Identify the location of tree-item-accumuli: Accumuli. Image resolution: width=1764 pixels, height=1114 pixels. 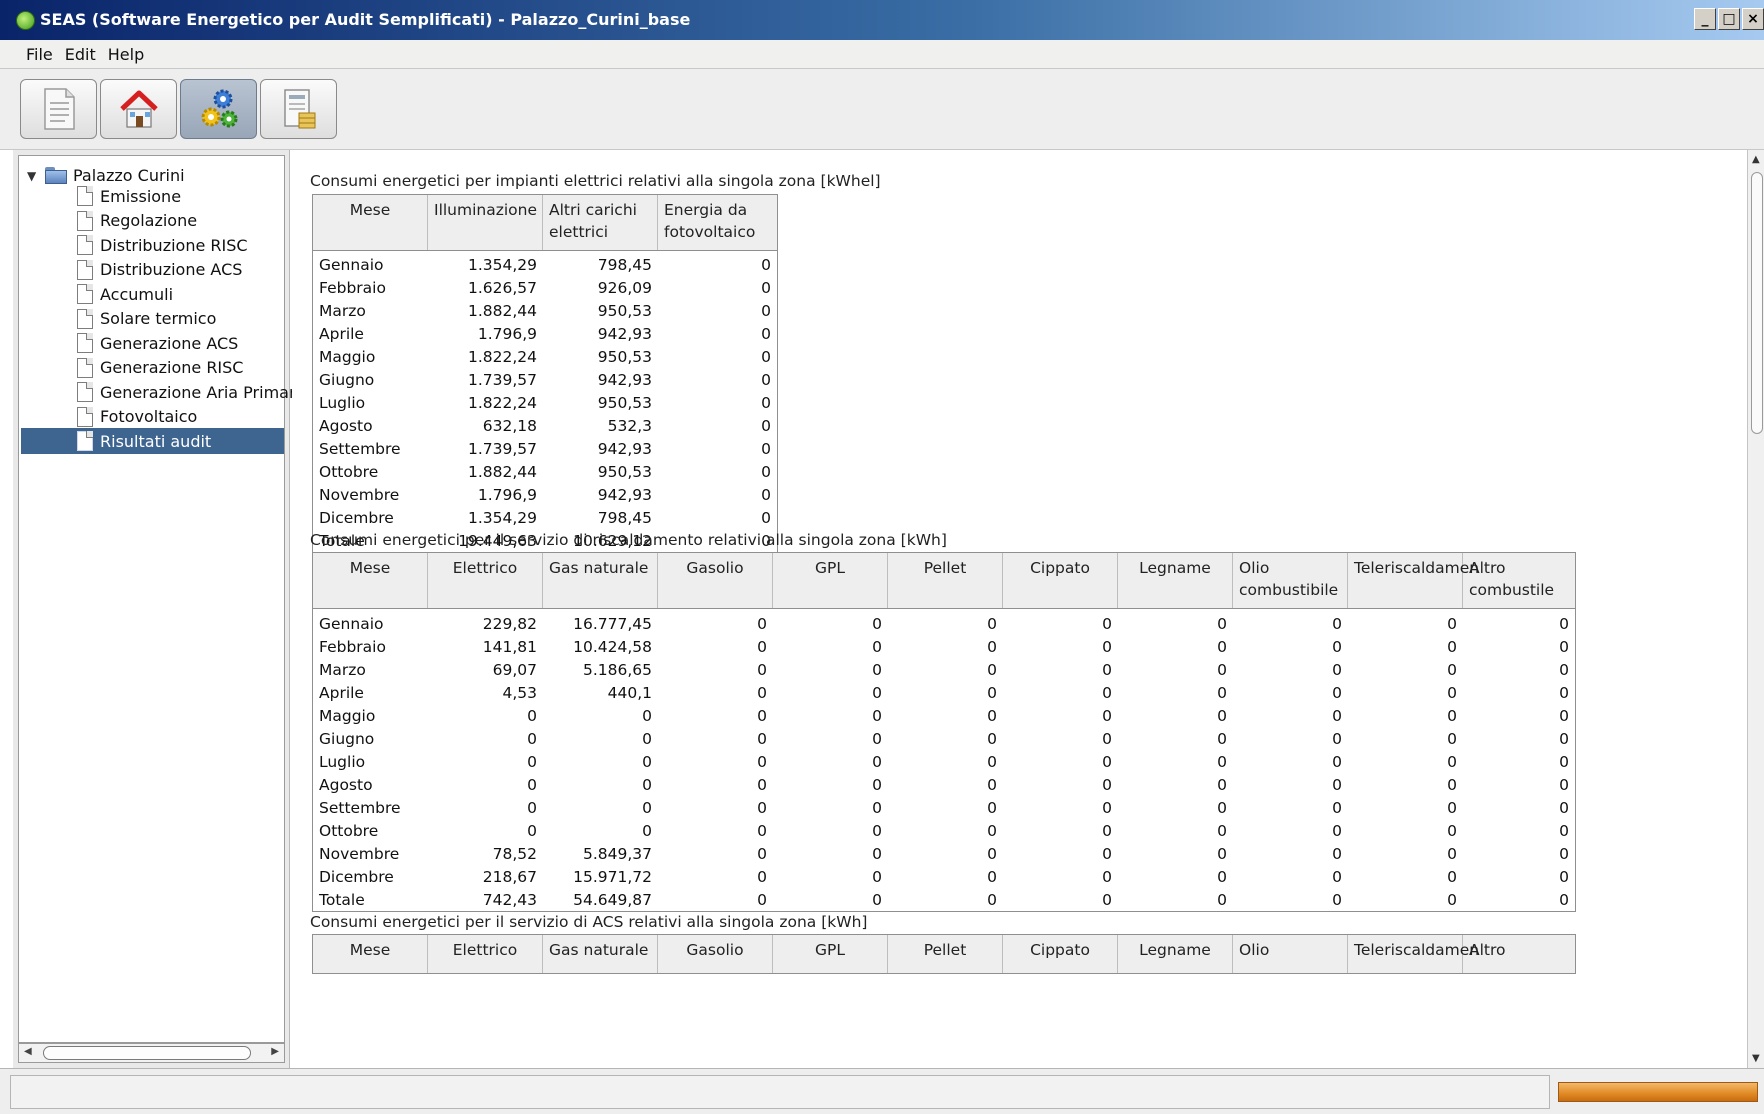
(125, 294).